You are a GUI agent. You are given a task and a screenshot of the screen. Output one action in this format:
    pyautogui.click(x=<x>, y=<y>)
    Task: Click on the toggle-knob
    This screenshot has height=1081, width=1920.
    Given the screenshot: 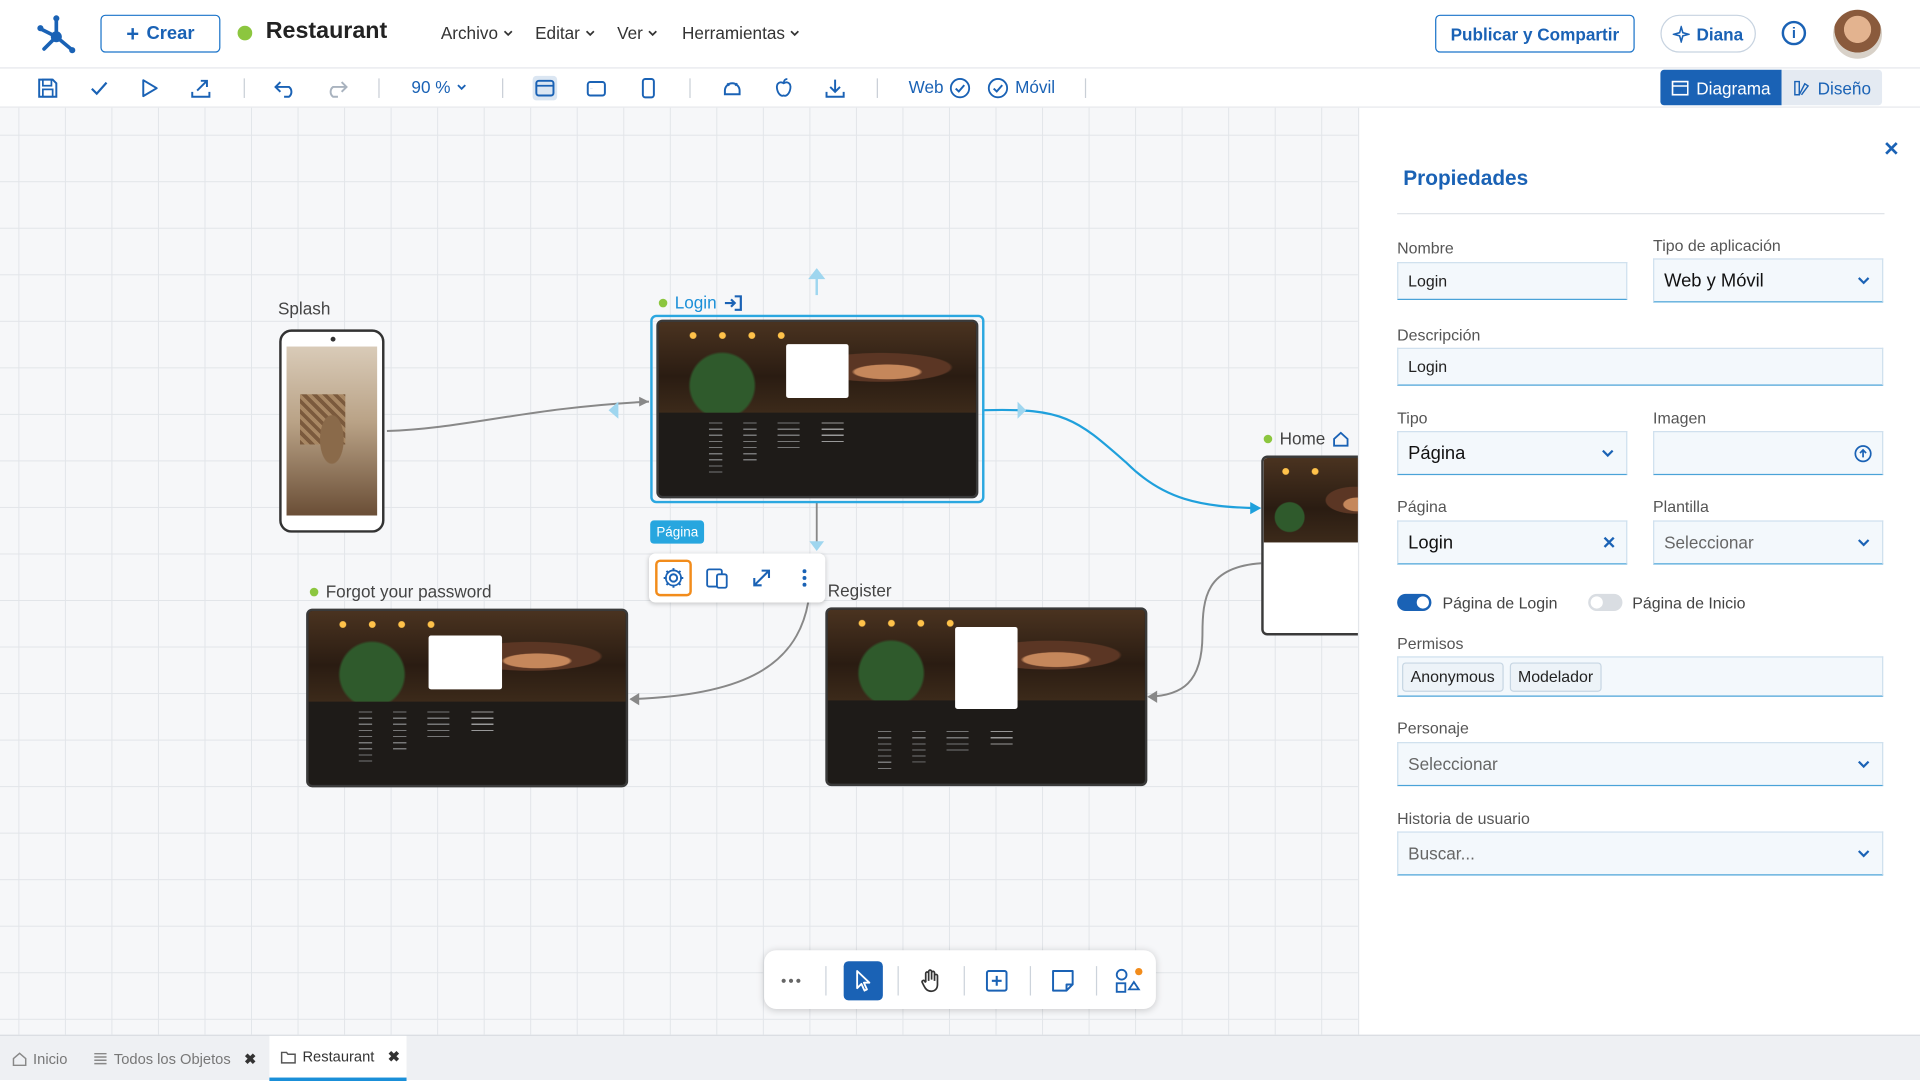 What is the action you would take?
    pyautogui.click(x=1596, y=602)
    